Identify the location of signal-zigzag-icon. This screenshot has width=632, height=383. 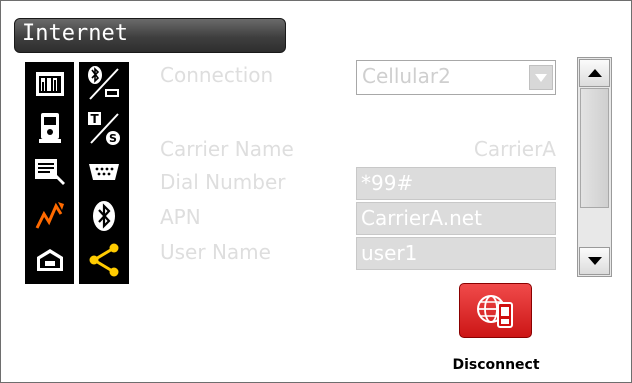
(49, 216).